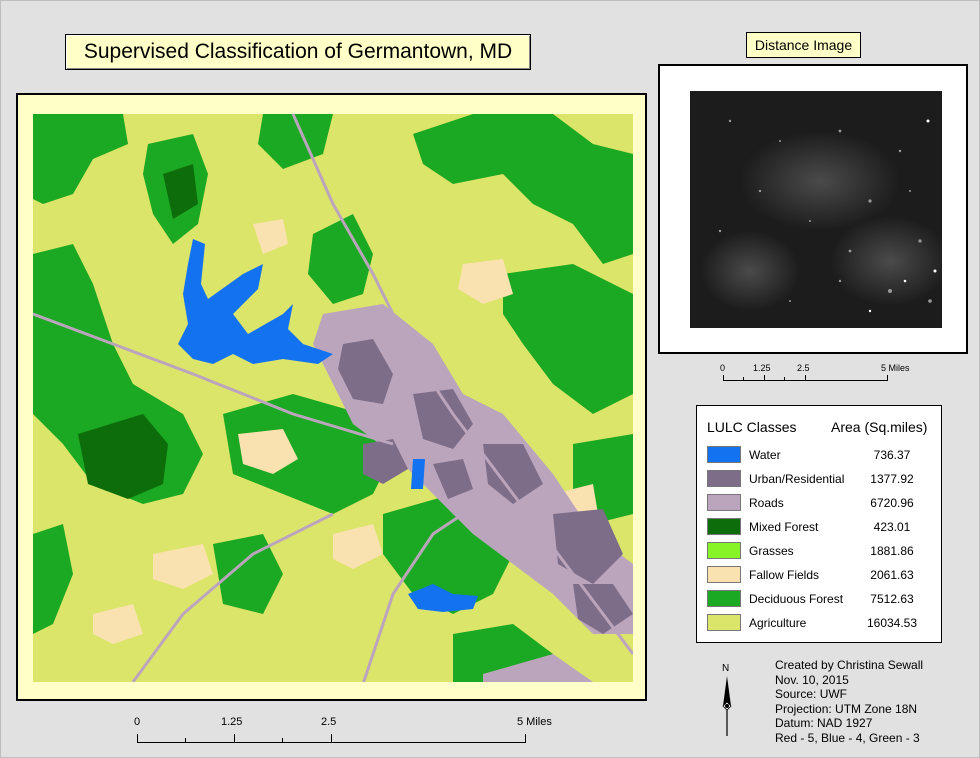 Image resolution: width=980 pixels, height=758 pixels. I want to click on legend-item: Fallow Fields 2061.63, so click(822, 576).